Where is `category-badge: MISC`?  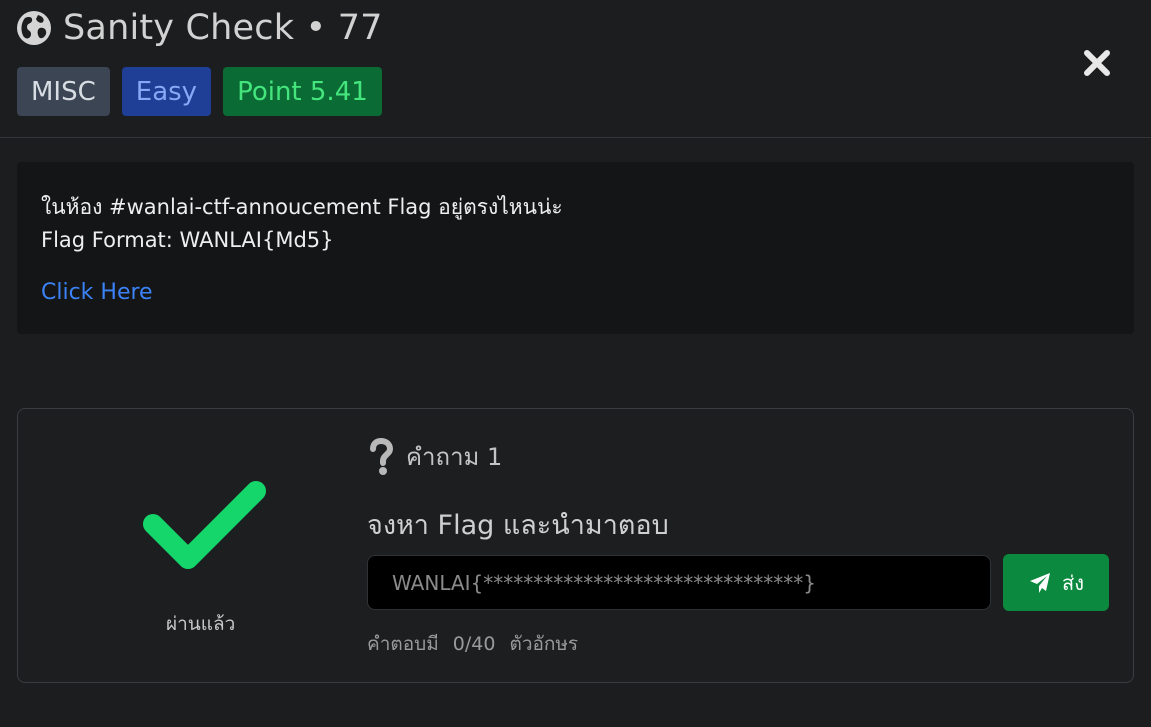
category-badge: MISC is located at coordinates (63, 91).